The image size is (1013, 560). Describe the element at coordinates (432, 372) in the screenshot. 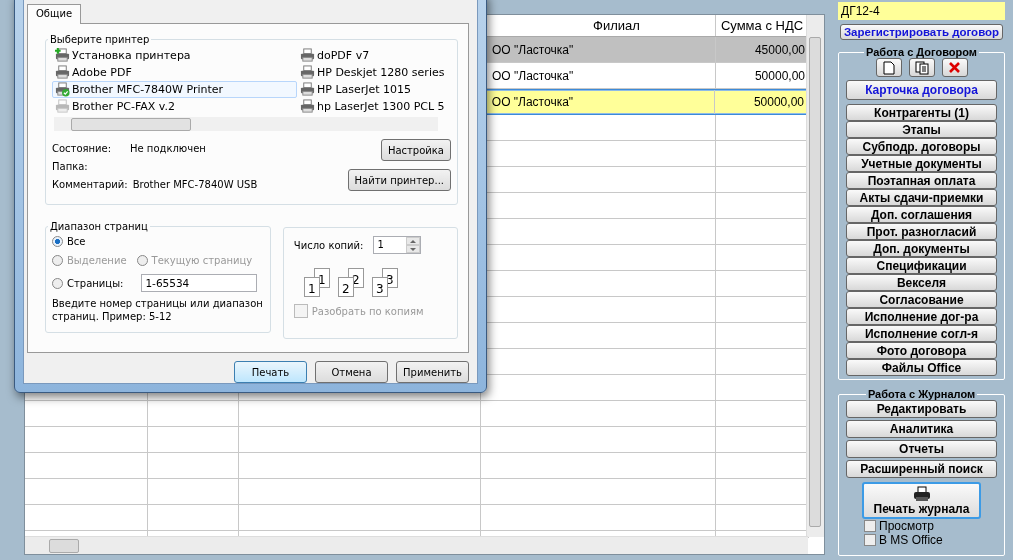

I see `dialog-button: Применить` at that location.